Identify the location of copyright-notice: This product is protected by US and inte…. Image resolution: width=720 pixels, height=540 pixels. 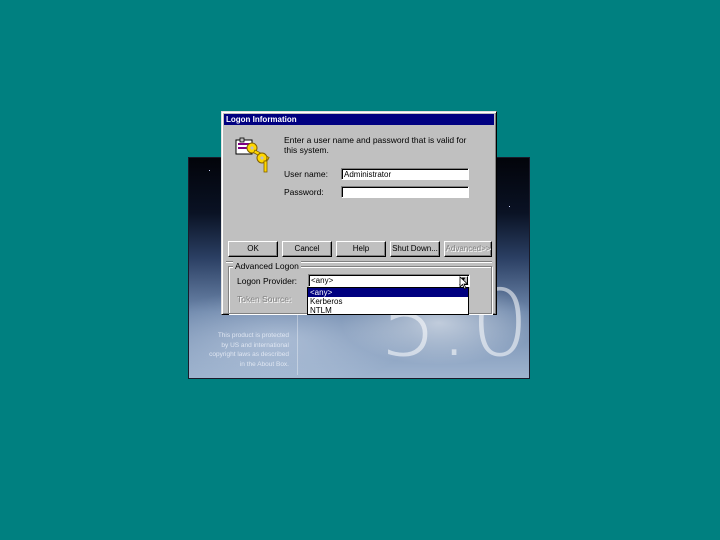
(239, 350).